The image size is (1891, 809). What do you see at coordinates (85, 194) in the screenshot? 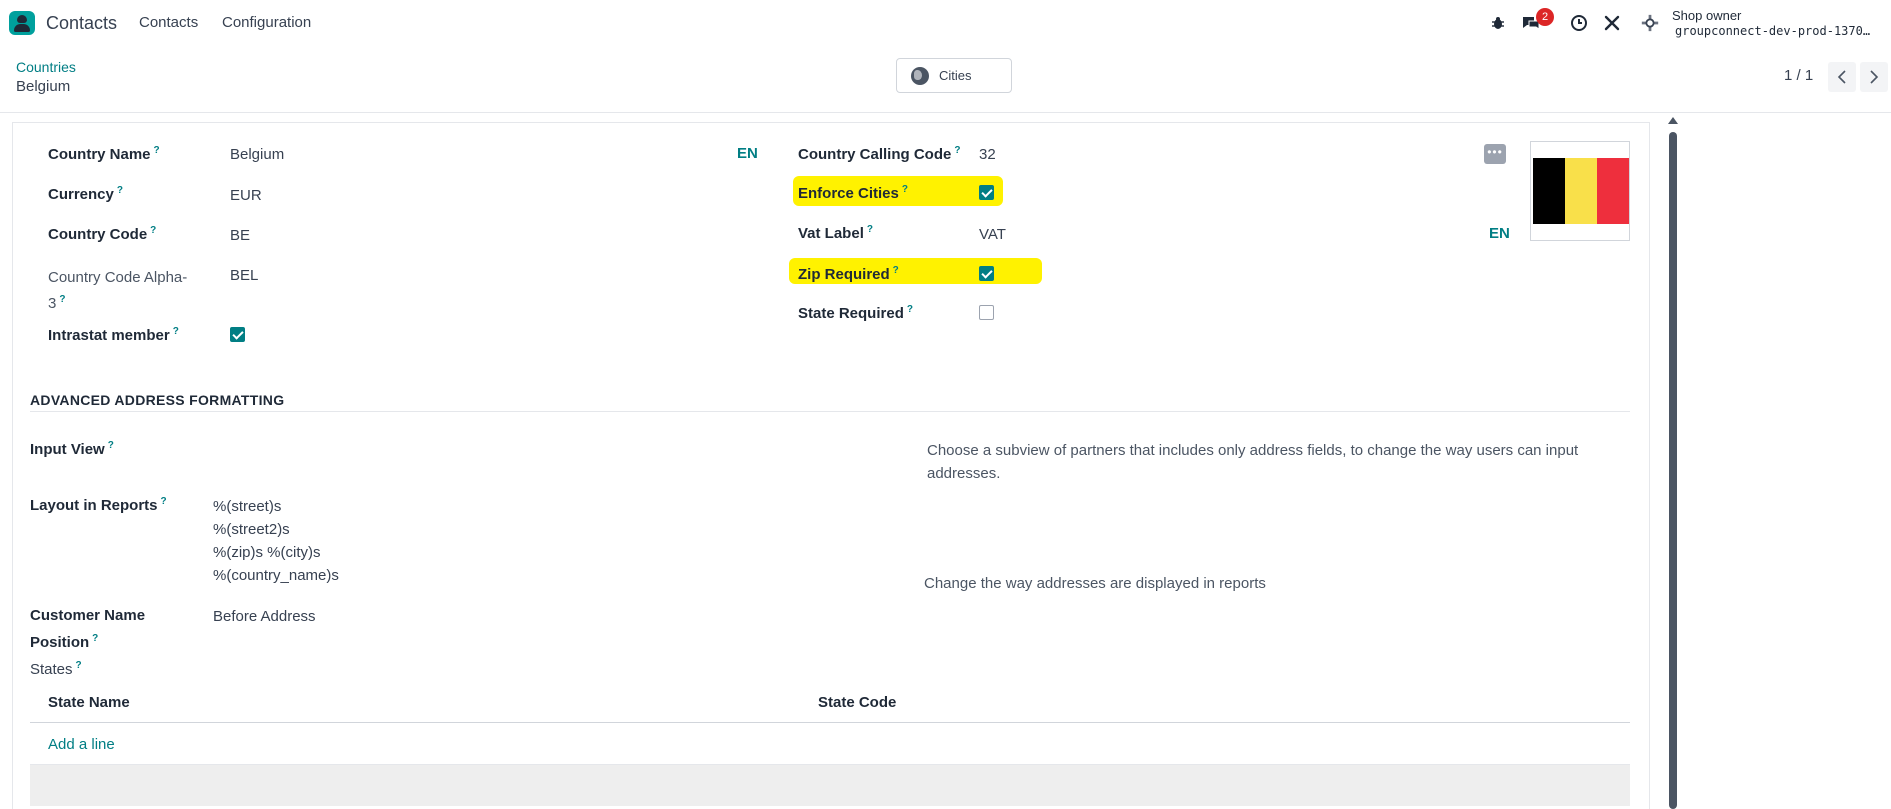
I see `currency-label: Currency?` at bounding box center [85, 194].